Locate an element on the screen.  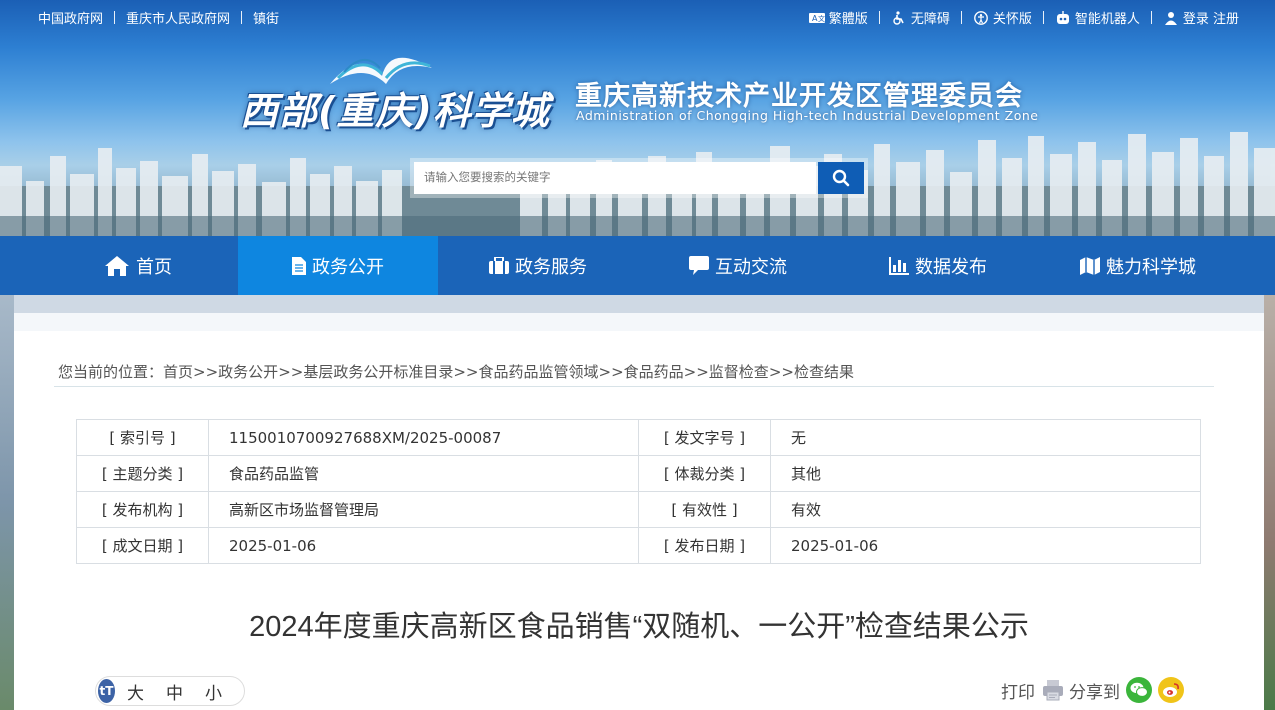
nav-interaction: 互动交流 is located at coordinates (738, 265).